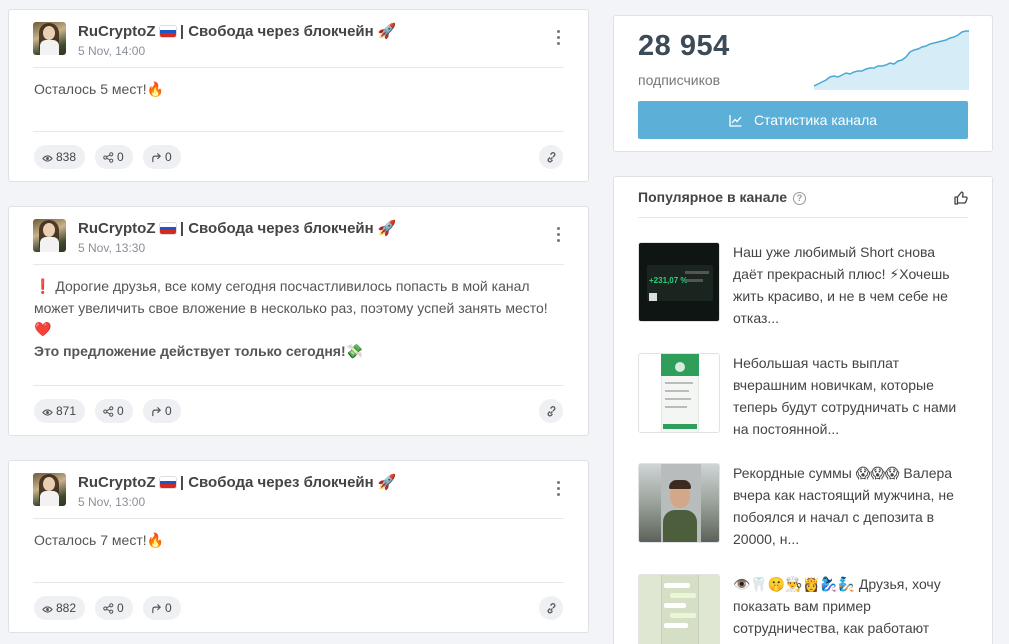 Image resolution: width=1009 pixels, height=644 pixels. What do you see at coordinates (298, 157) in the screenshot?
I see `post-footer: 838 0 0` at bounding box center [298, 157].